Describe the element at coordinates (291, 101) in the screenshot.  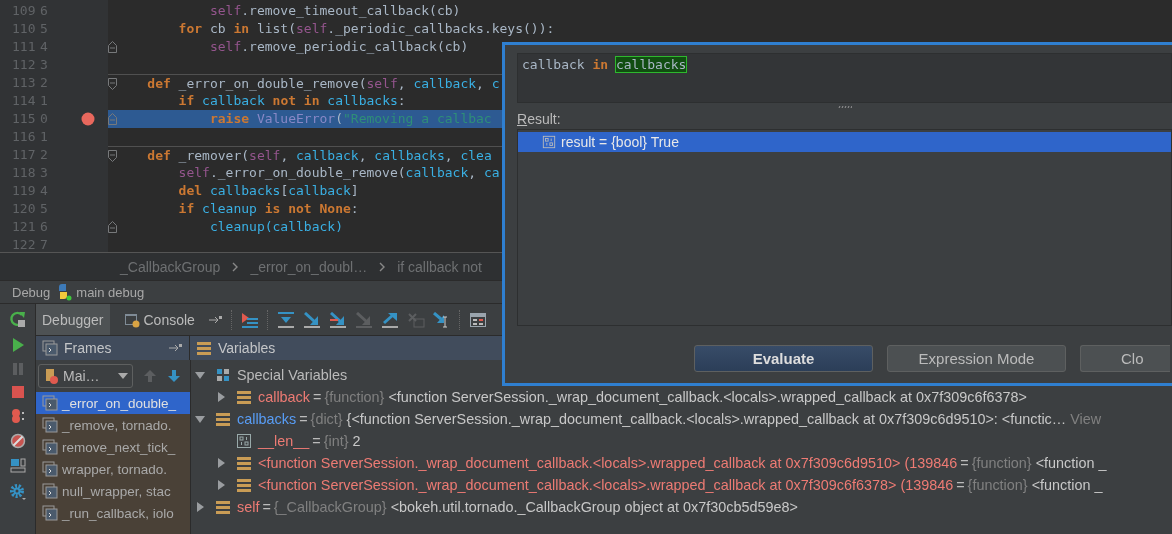
I see `code-line: if callback not in callbacks:` at that location.